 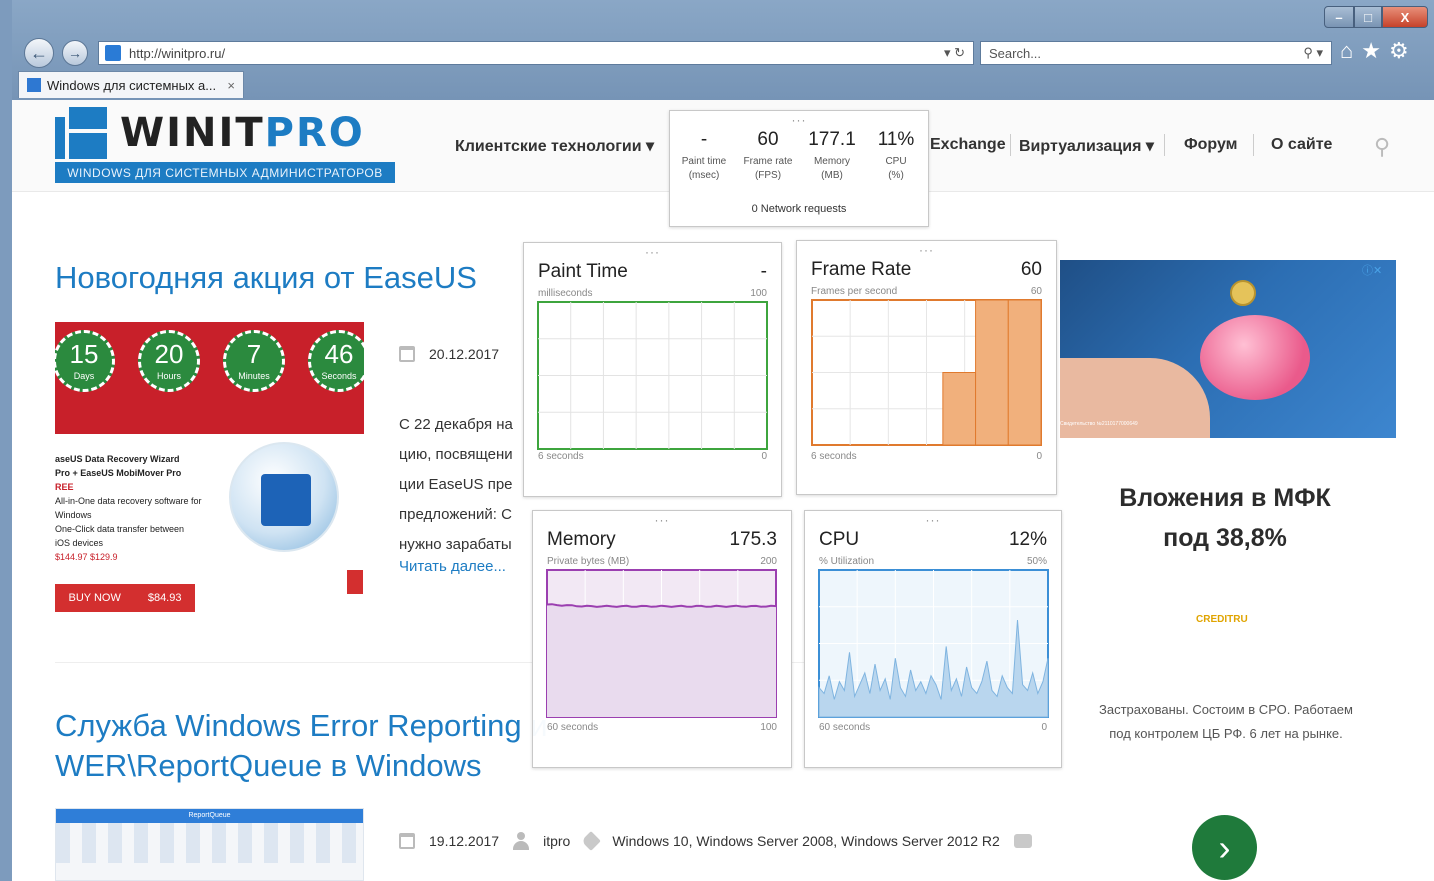 What do you see at coordinates (1372, 270) in the screenshot?
I see `ad-info-close-icon: ⓘ✕` at bounding box center [1372, 270].